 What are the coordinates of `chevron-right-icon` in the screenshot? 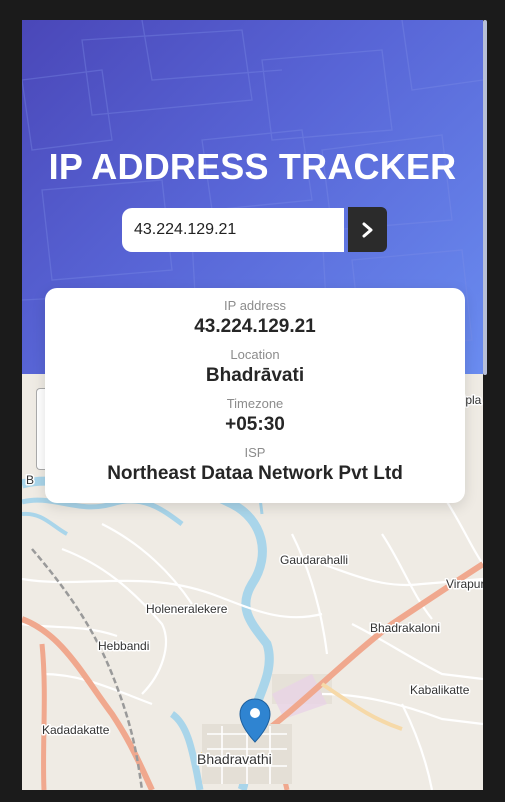 It's located at (367, 229).